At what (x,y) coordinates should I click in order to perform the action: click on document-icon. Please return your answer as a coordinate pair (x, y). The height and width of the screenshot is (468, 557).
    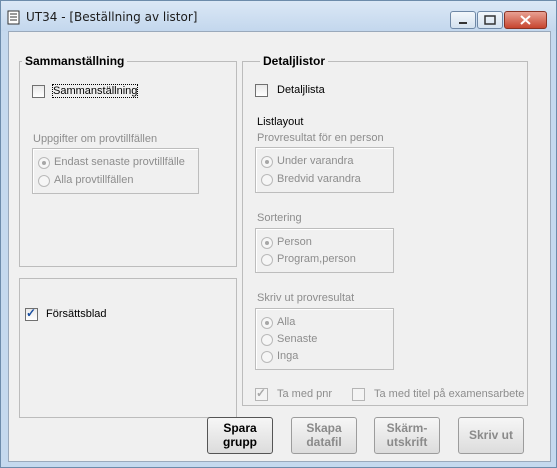
    Looking at the image, I should click on (13, 17).